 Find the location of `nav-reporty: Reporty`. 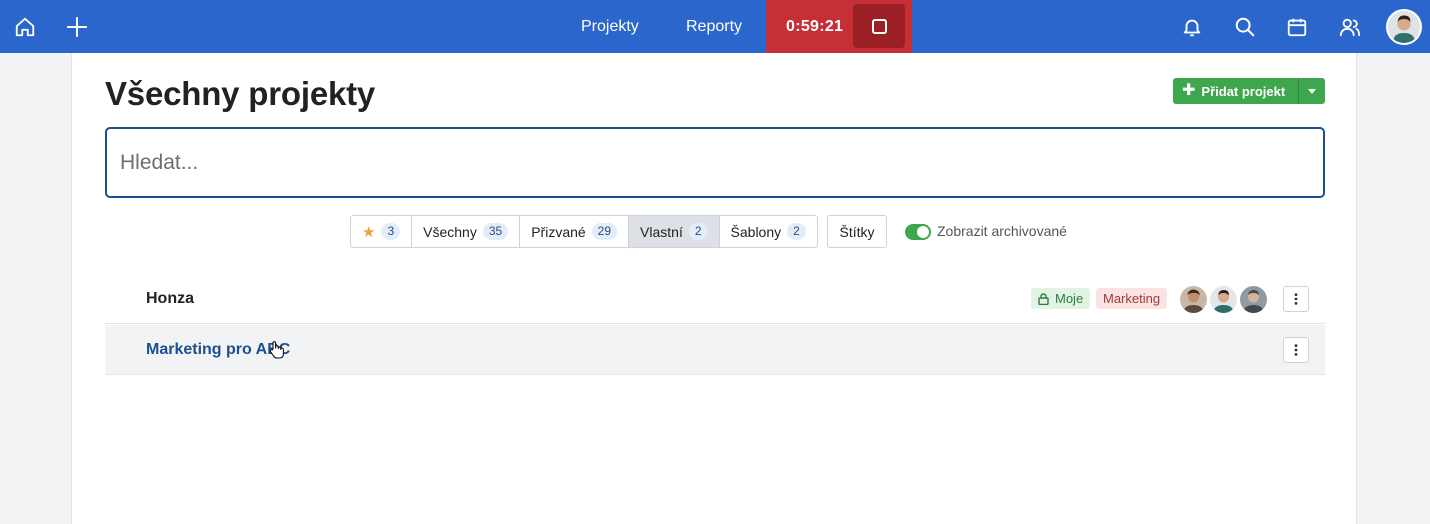

nav-reporty: Reporty is located at coordinates (714, 26).